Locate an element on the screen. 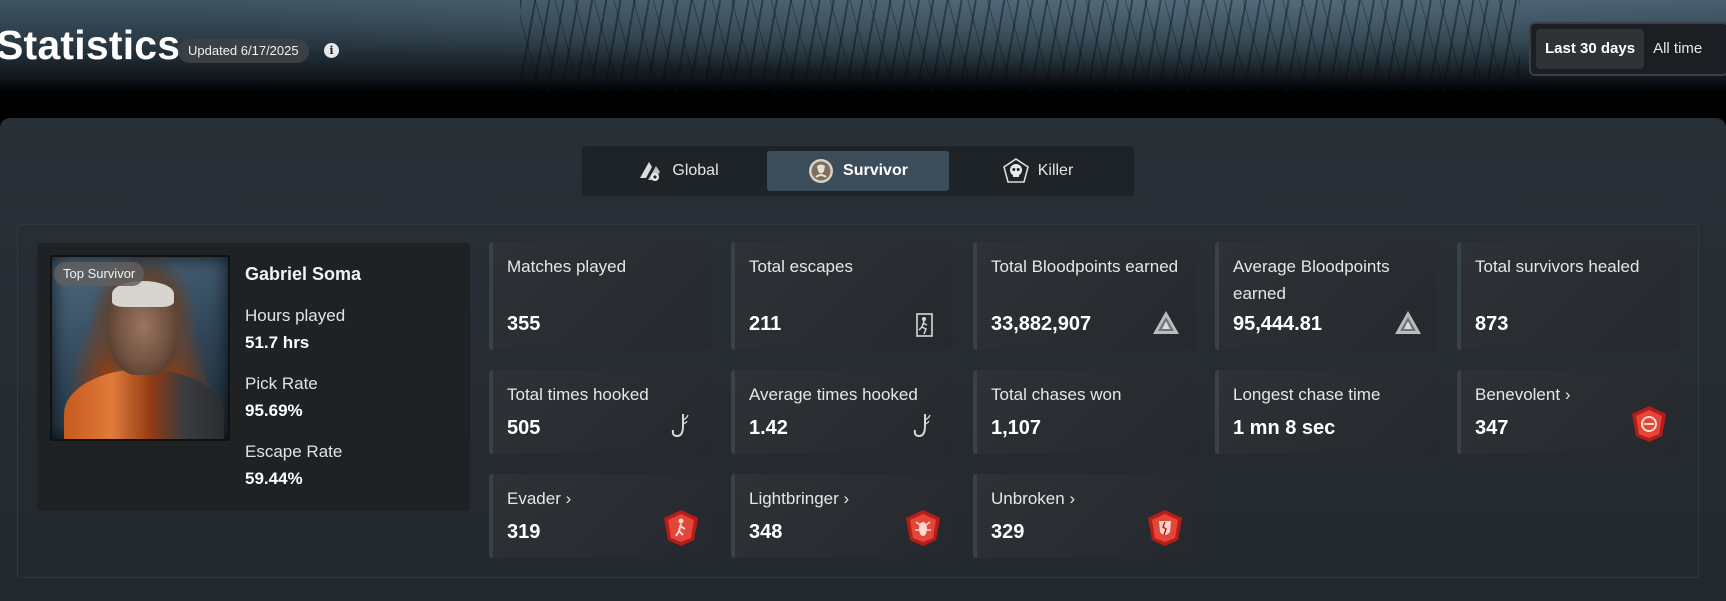 Image resolution: width=1726 pixels, height=601 pixels. global-icon is located at coordinates (650, 171).